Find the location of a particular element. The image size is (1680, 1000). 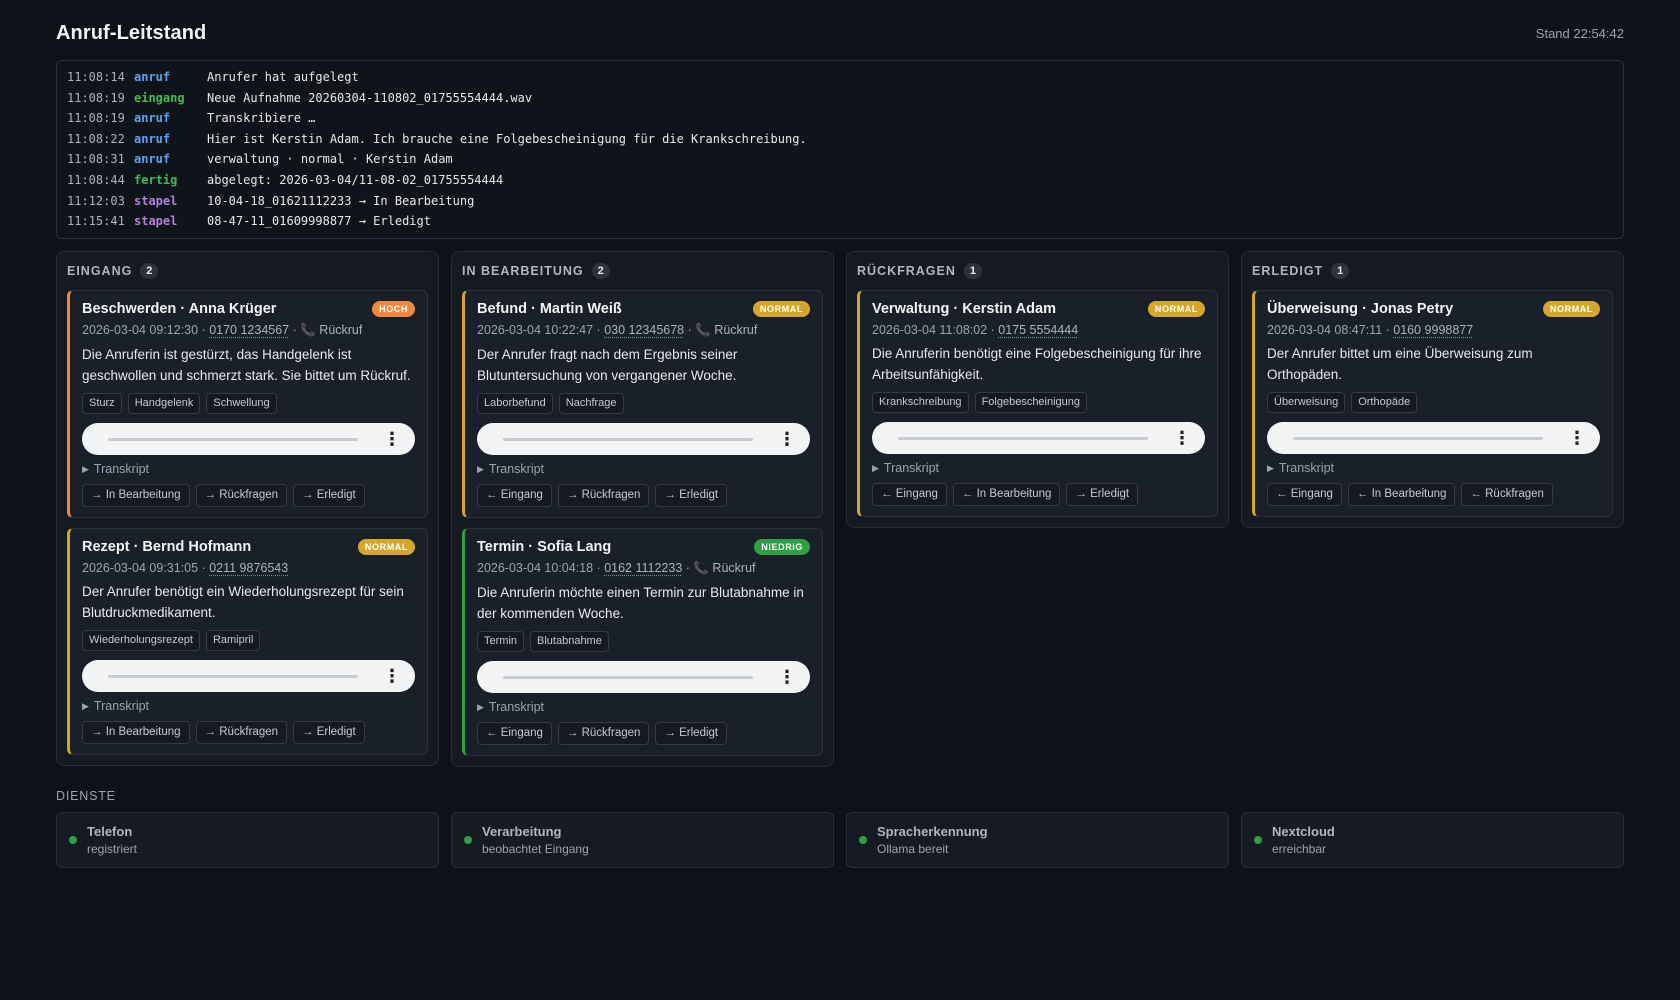

log-tag: anruf is located at coordinates (152, 77).